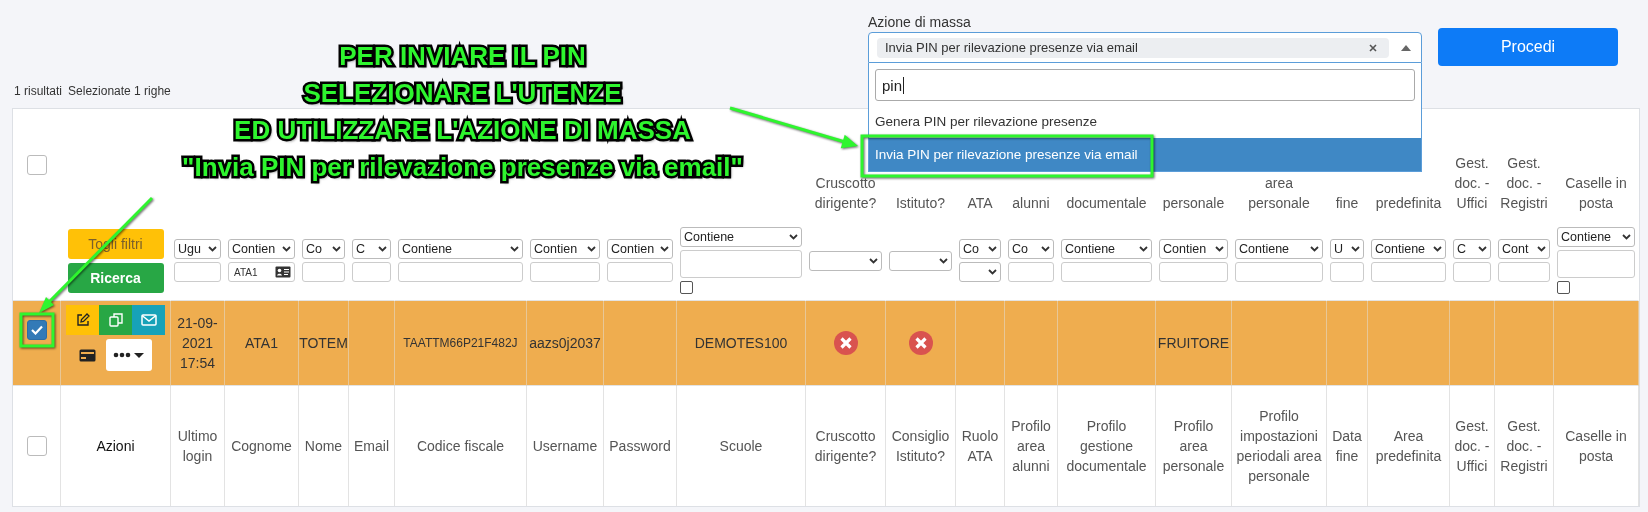  I want to click on copy-icon, so click(115, 320).